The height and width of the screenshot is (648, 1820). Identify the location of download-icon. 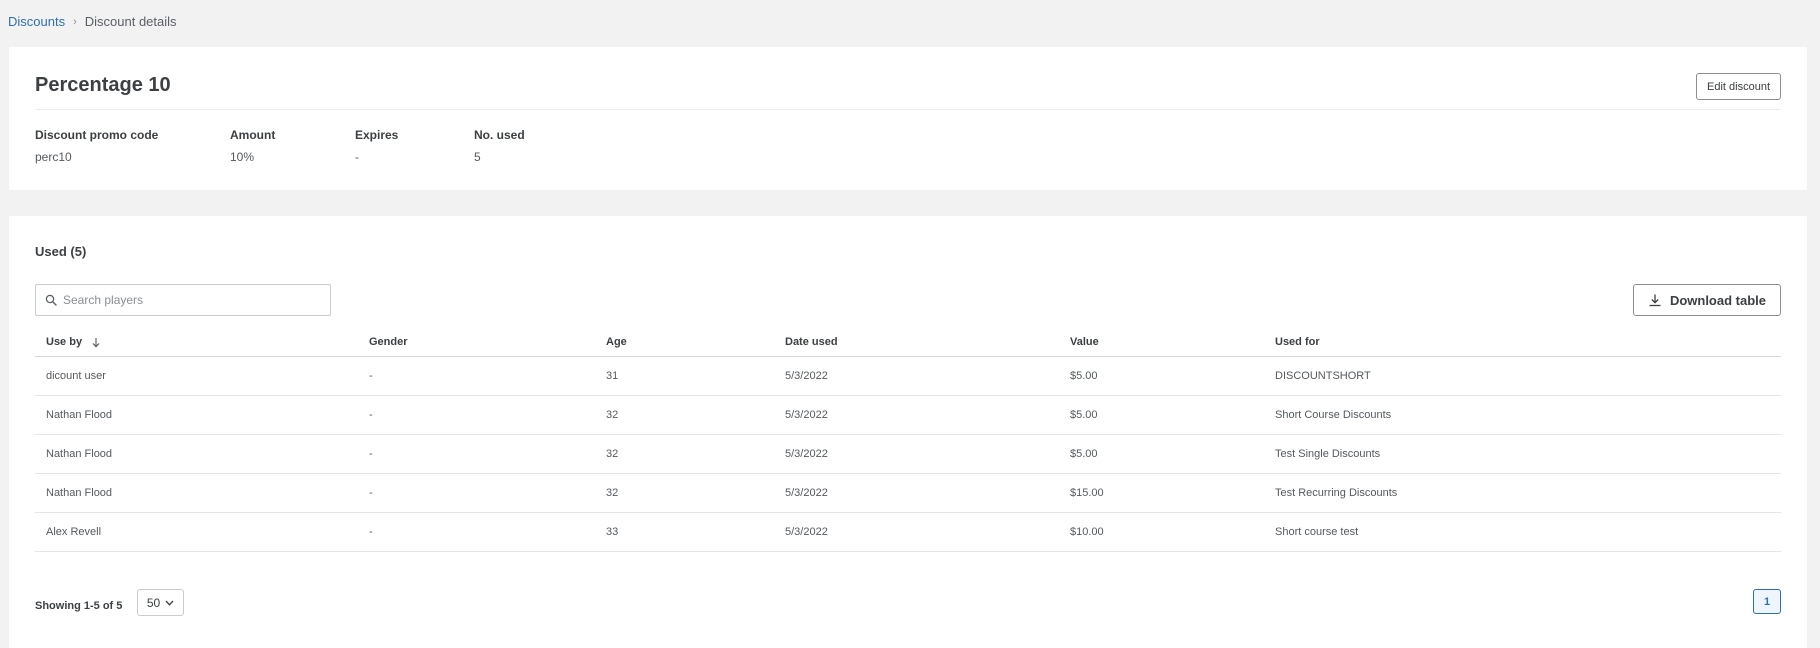
(1655, 300).